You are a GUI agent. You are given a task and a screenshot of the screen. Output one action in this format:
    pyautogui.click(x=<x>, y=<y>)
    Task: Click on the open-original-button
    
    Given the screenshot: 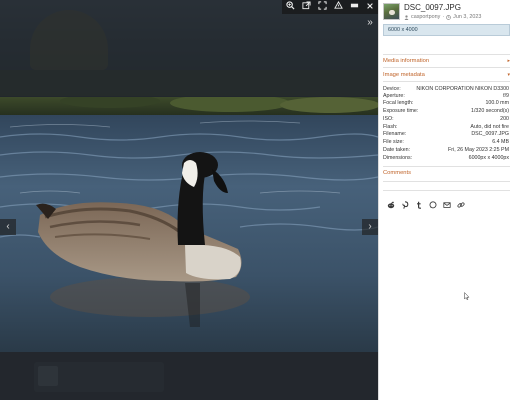 What is the action you would take?
    pyautogui.click(x=306, y=7)
    